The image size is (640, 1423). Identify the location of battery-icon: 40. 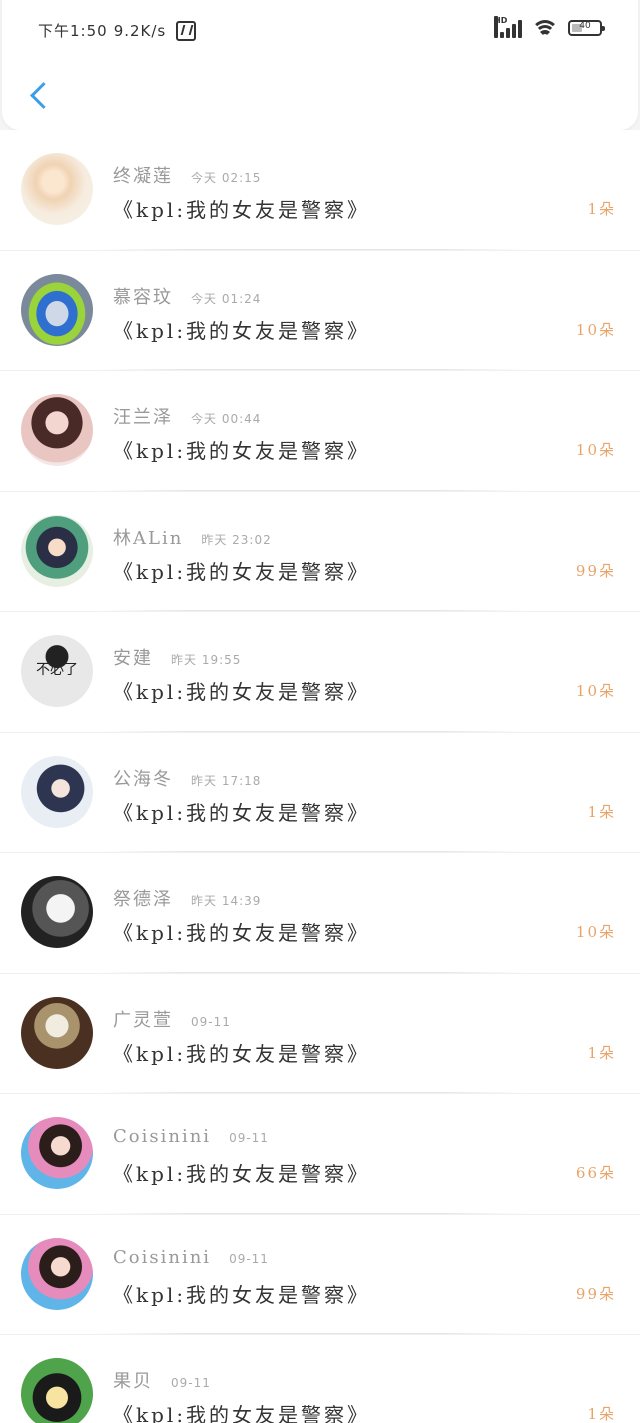
(586, 28).